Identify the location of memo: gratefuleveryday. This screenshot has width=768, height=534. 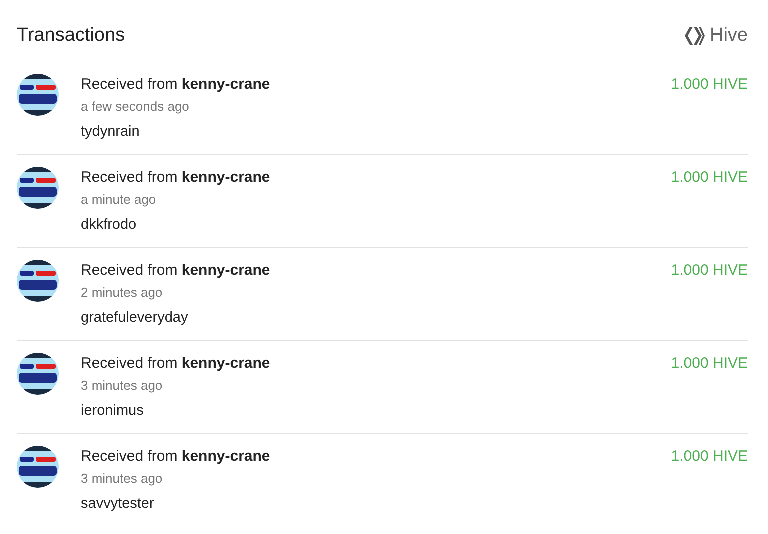
(135, 318).